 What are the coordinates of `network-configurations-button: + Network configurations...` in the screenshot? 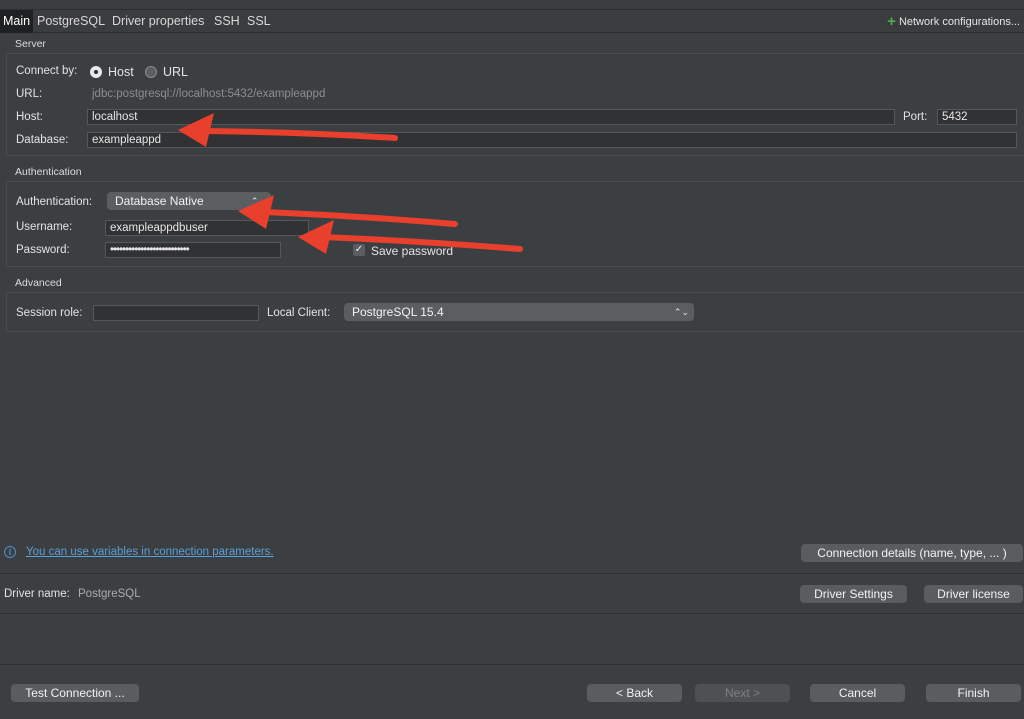 It's located at (953, 21).